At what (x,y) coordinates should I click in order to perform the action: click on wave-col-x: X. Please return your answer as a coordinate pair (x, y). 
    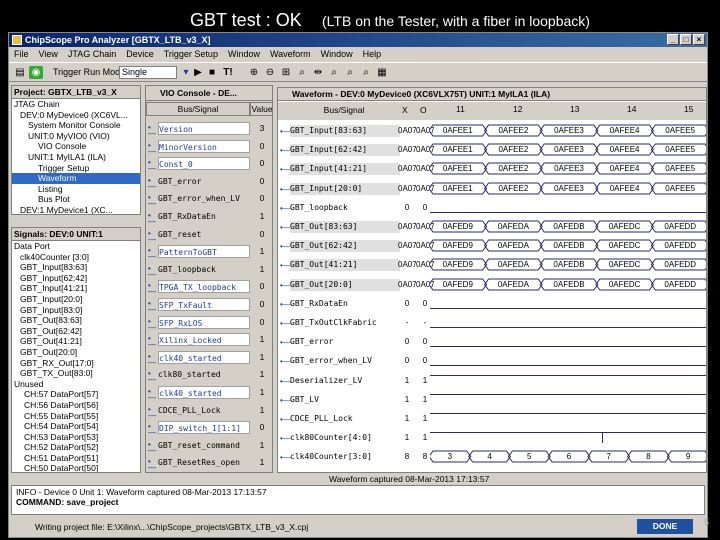
    Looking at the image, I should click on (405, 110).